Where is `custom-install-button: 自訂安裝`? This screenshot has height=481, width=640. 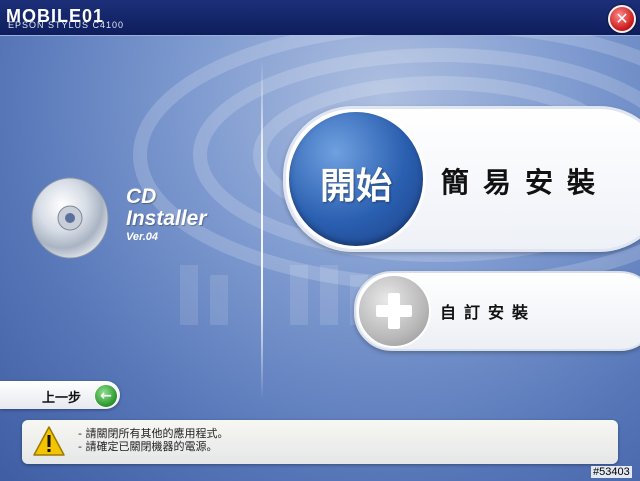 custom-install-button: 自訂安裝 is located at coordinates (497, 311).